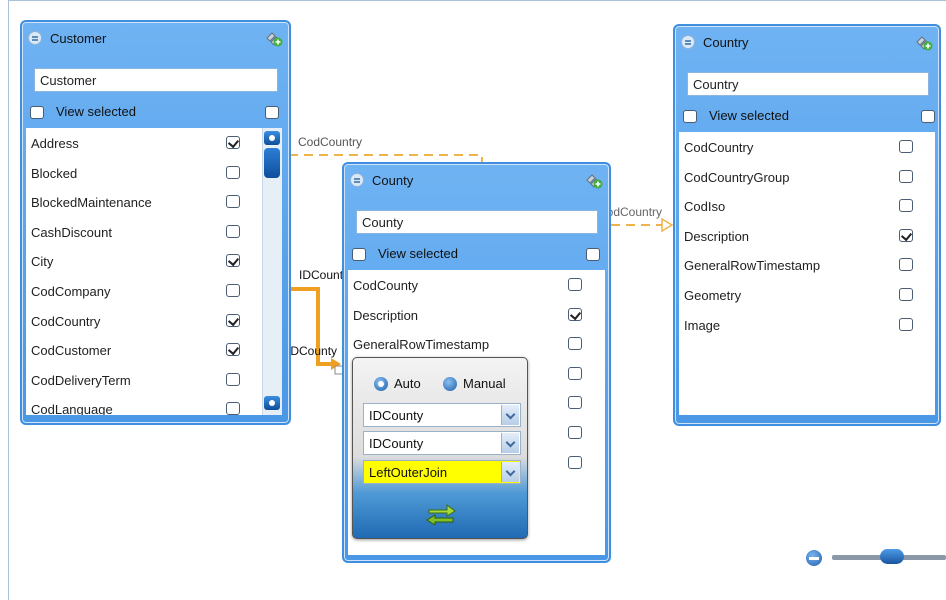 This screenshot has width=946, height=600. I want to click on field-label: CodCustomer, so click(71, 351).